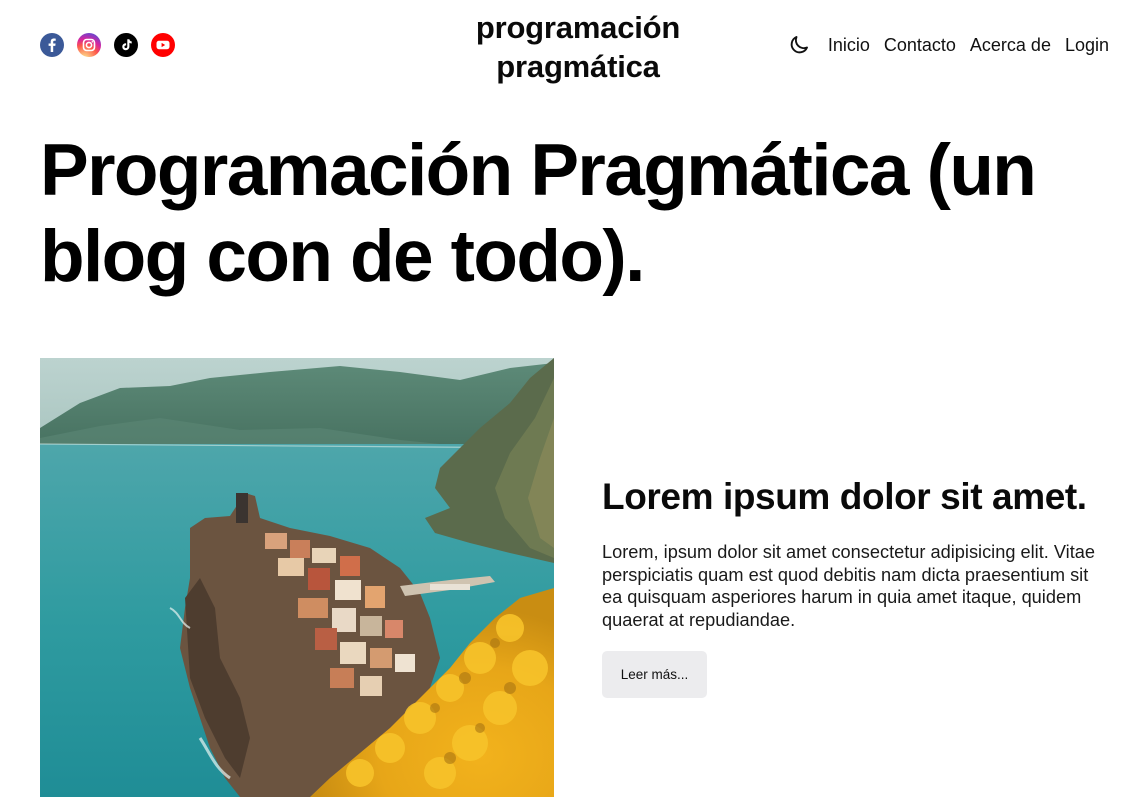 The height and width of the screenshot is (797, 1145). What do you see at coordinates (578, 47) in the screenshot?
I see `site-logo-title: programación pragmática` at bounding box center [578, 47].